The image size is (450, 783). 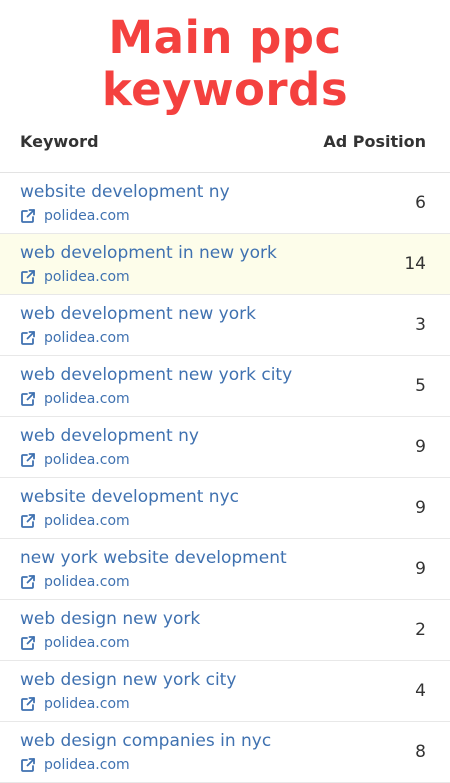 I want to click on keyword-link: website development nyc, so click(x=129, y=497).